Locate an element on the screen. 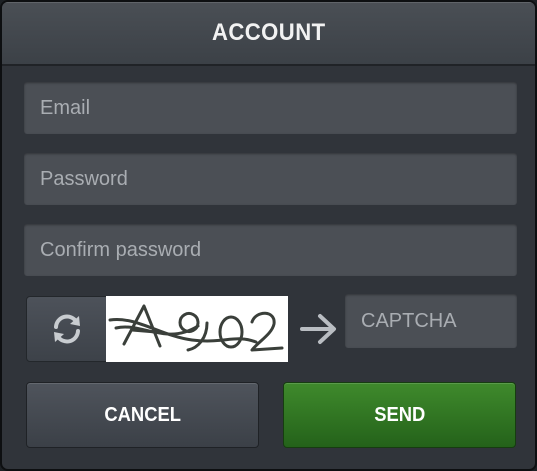 This screenshot has height=471, width=537. confirm-password-field is located at coordinates (270, 250).